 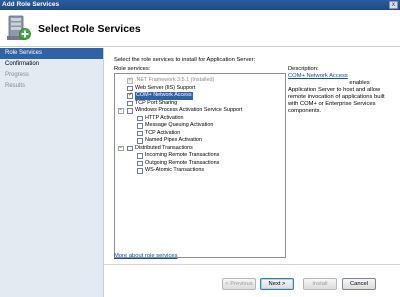 What do you see at coordinates (156, 102) in the screenshot?
I see `service-label: TCP Port Sharing` at bounding box center [156, 102].